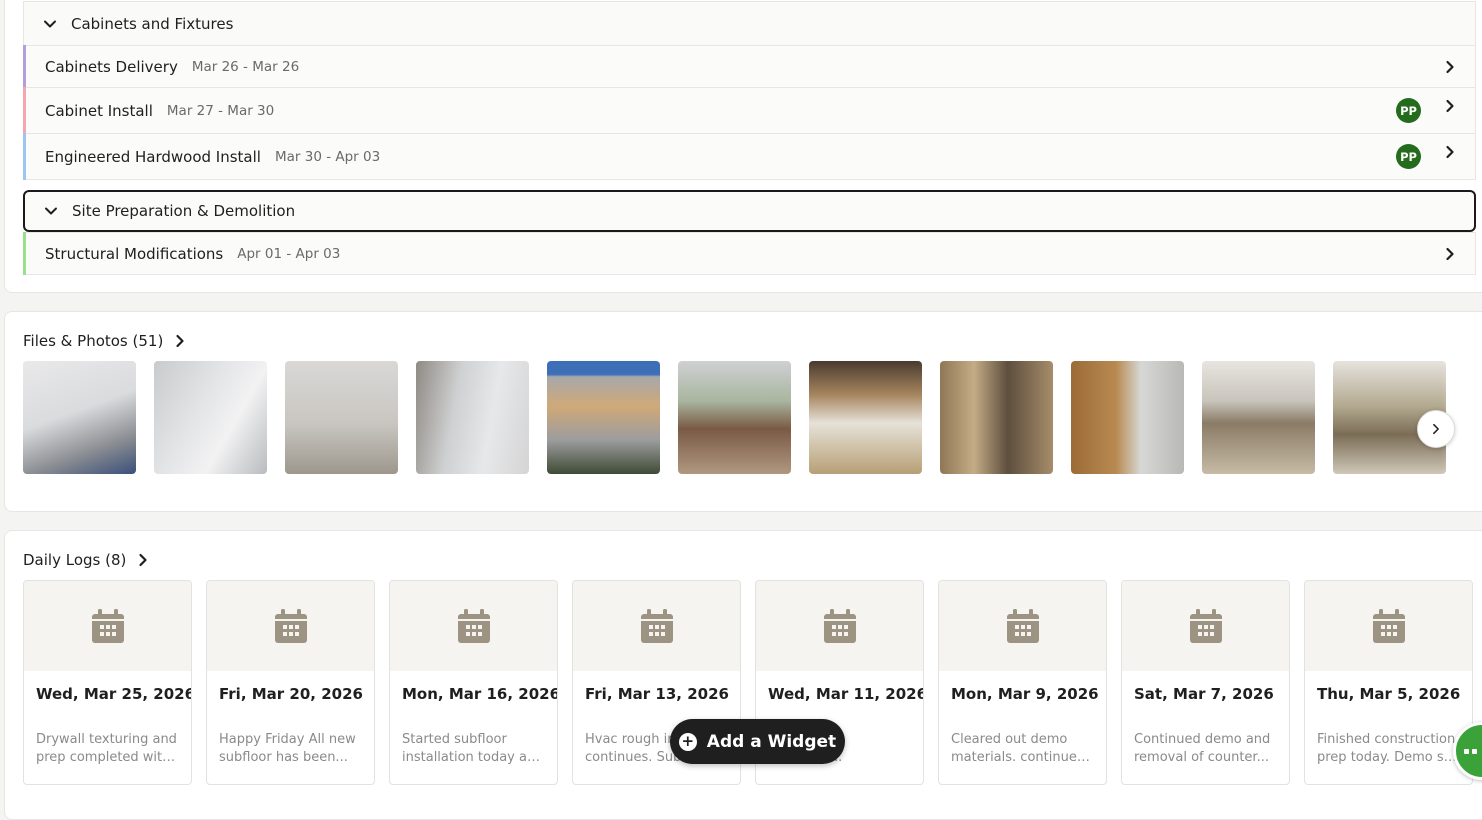 This screenshot has width=1482, height=820. What do you see at coordinates (1009, 739) in the screenshot?
I see `daily-log-summary-line: Cleared out demo` at bounding box center [1009, 739].